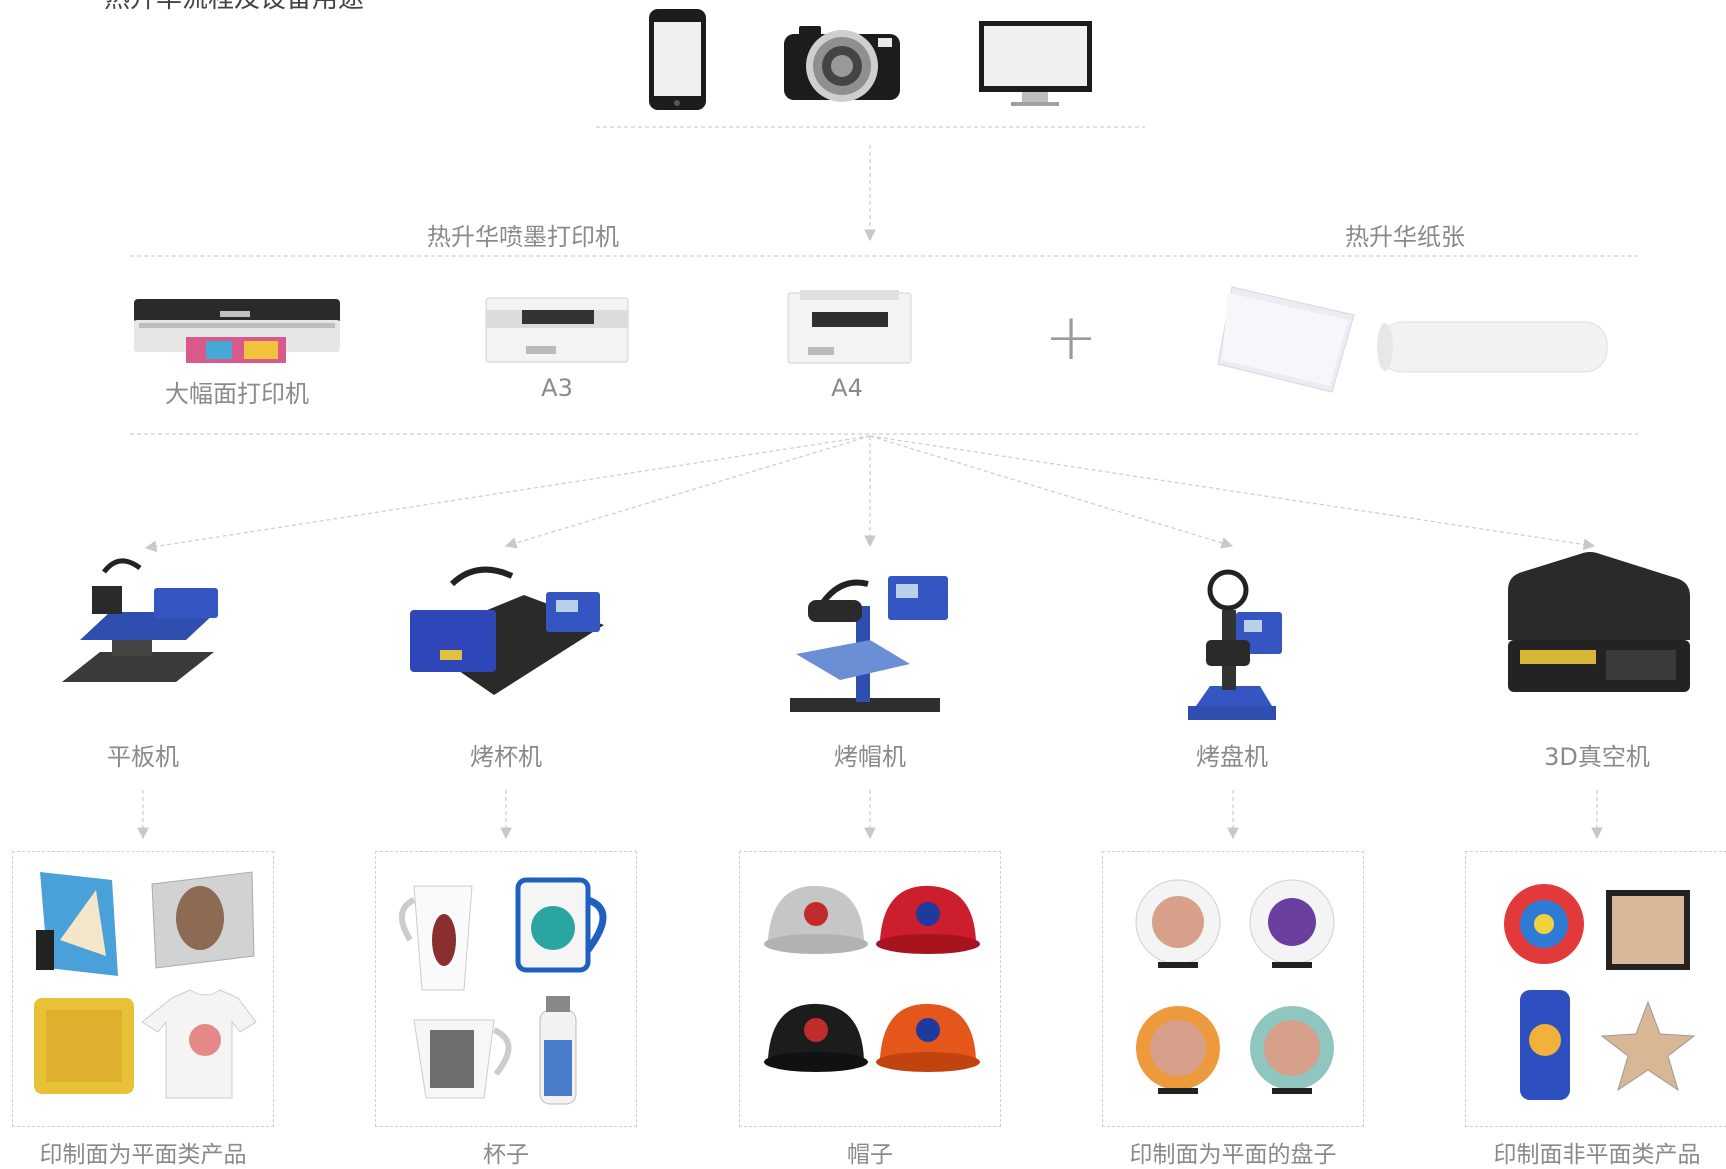 The width and height of the screenshot is (1726, 1169). Describe the element at coordinates (1648, 930) in the screenshot. I see `photo-frame-icon` at that location.